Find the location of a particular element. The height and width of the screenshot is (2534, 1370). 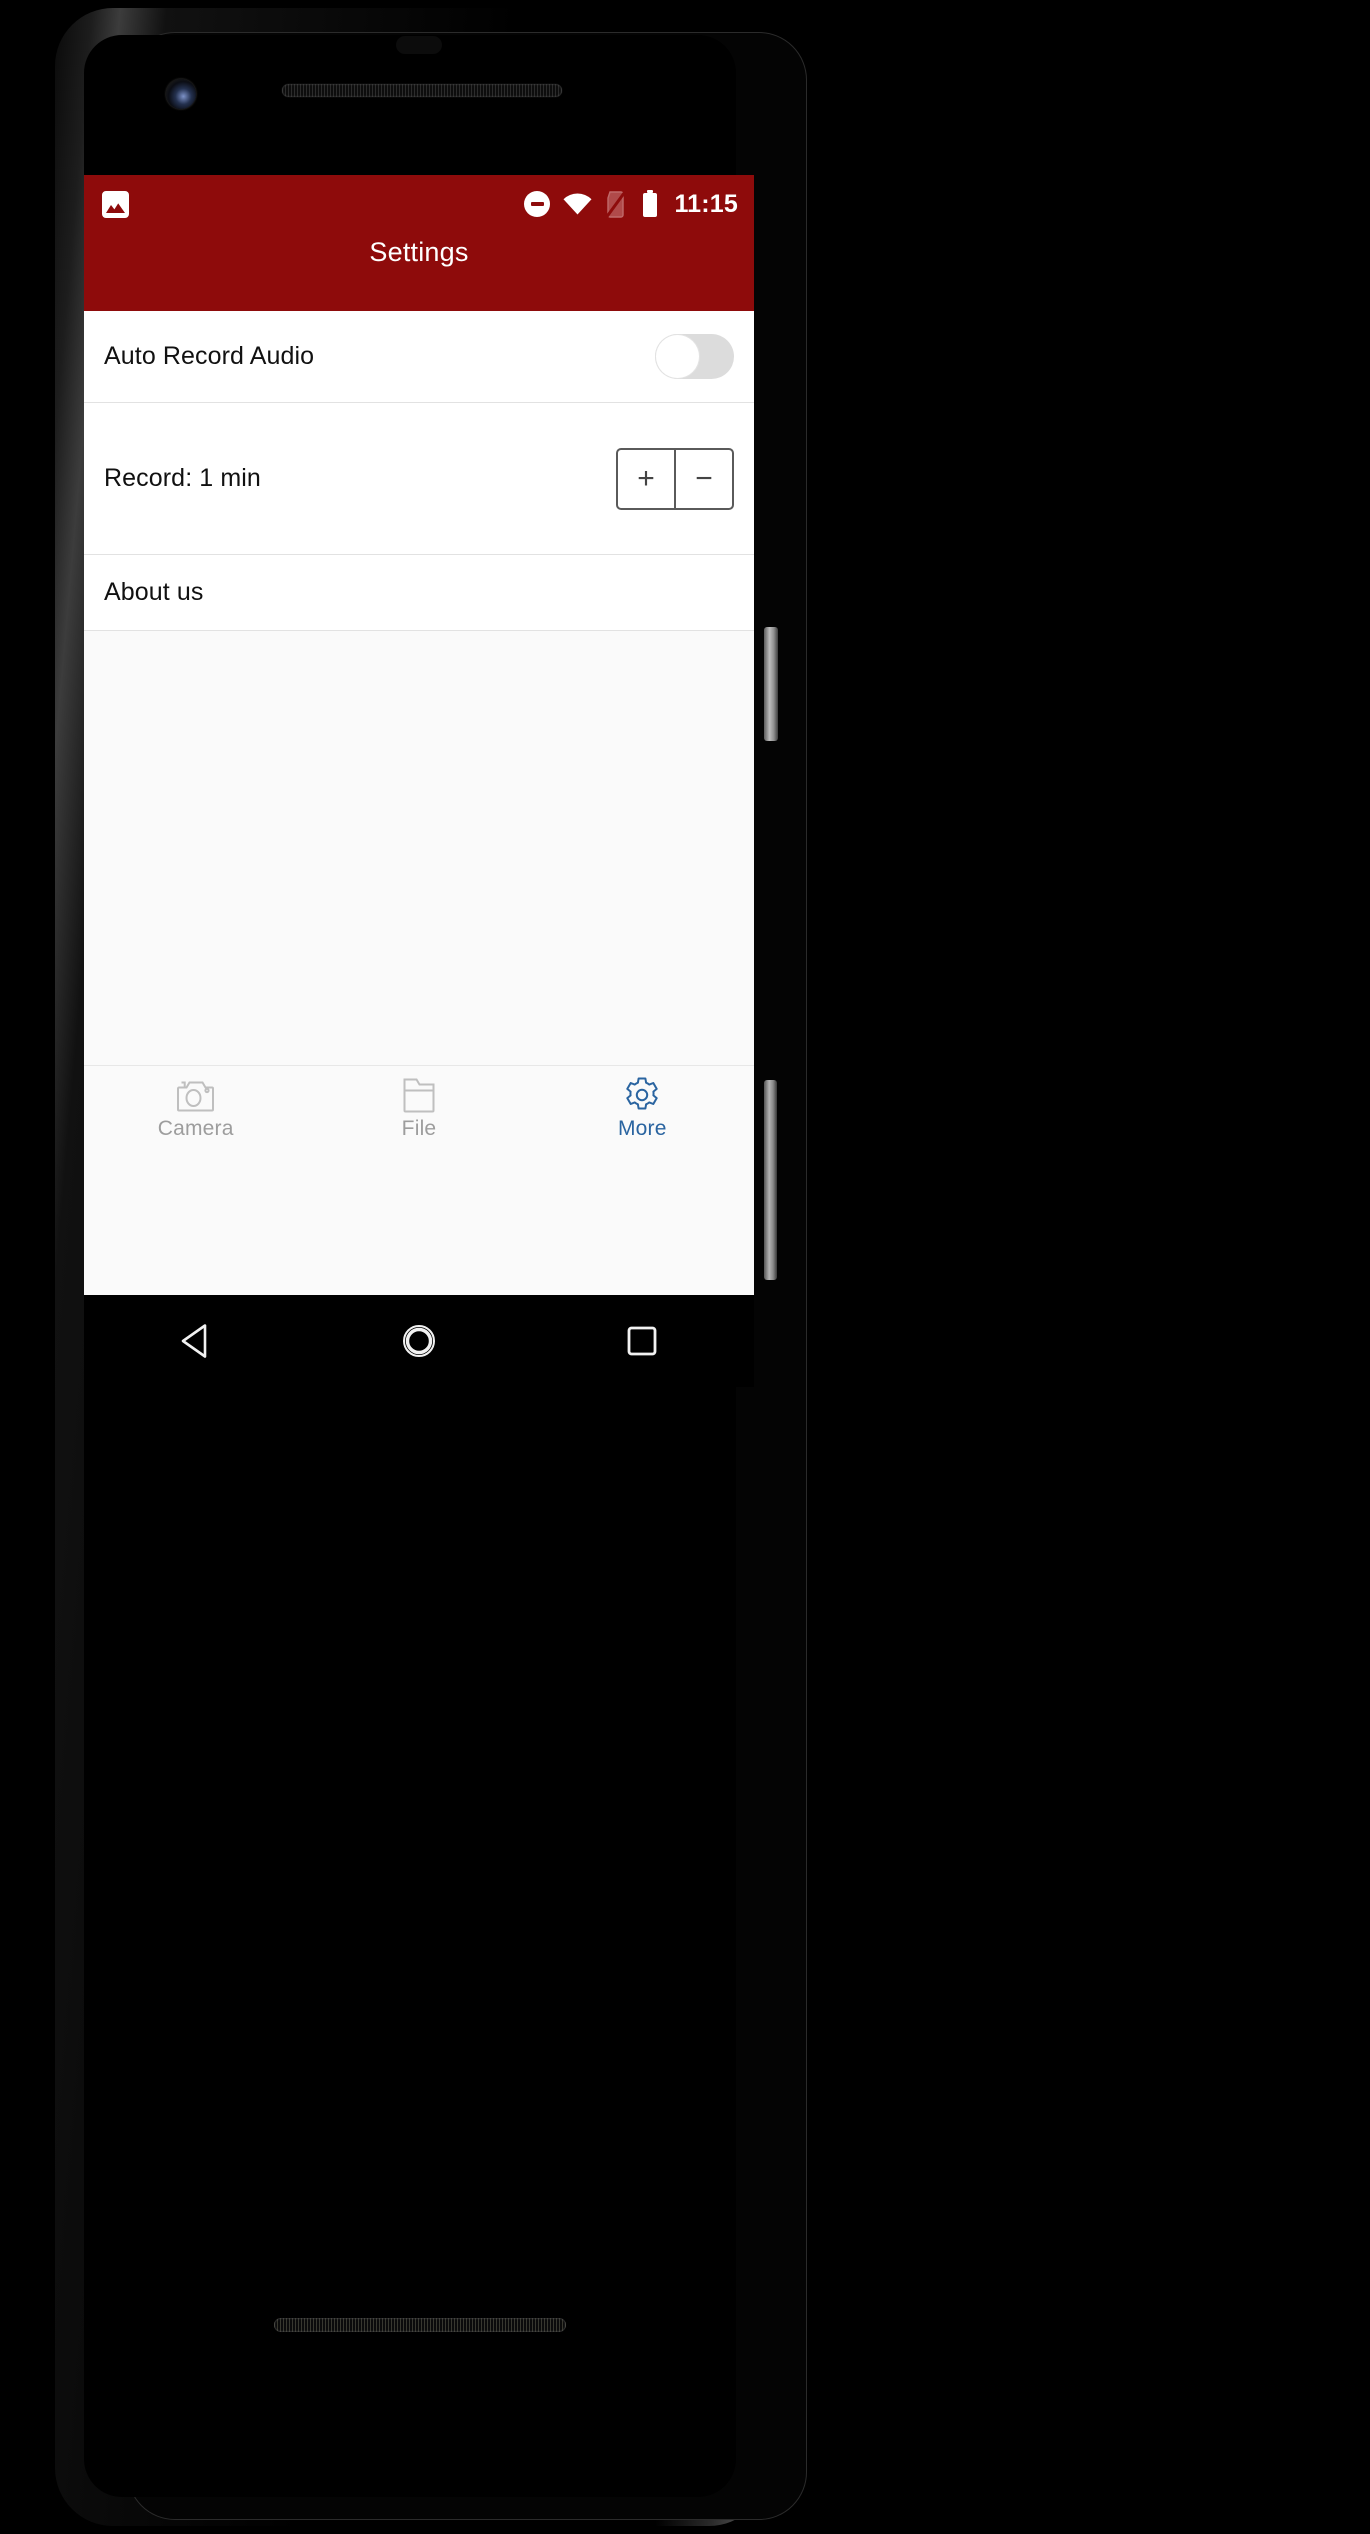

about-us-label: About us is located at coordinates (154, 592).